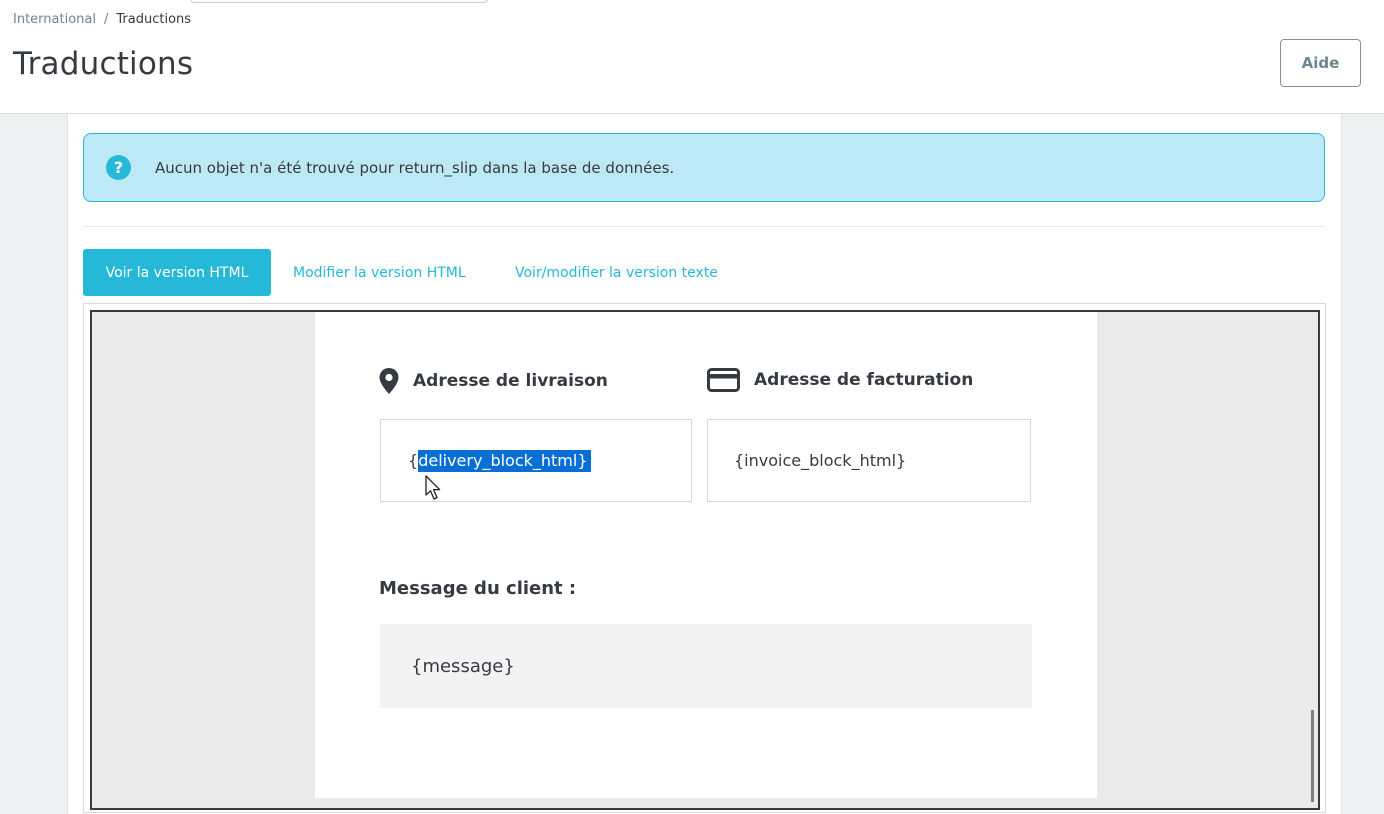 Image resolution: width=1384 pixels, height=814 pixels. What do you see at coordinates (154, 19) in the screenshot?
I see `breadcrumb-current: Traductions` at bounding box center [154, 19].